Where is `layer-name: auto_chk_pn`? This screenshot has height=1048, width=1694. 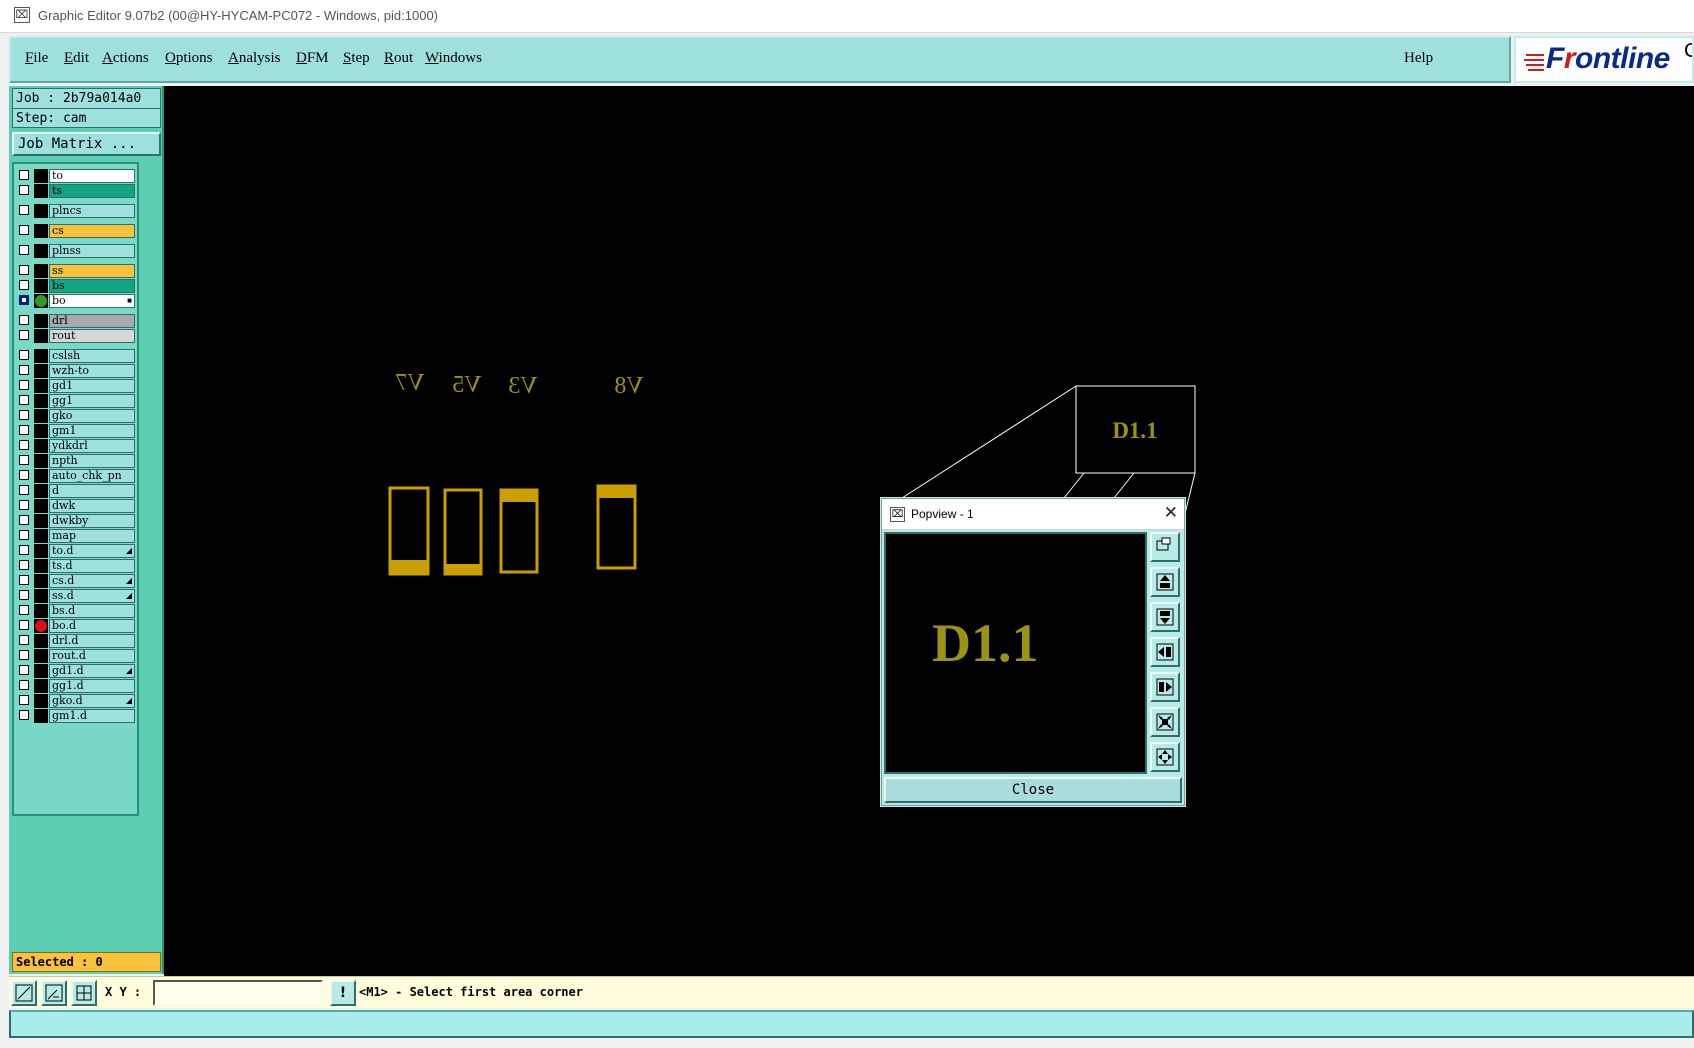
layer-name: auto_chk_pn is located at coordinates (92, 476).